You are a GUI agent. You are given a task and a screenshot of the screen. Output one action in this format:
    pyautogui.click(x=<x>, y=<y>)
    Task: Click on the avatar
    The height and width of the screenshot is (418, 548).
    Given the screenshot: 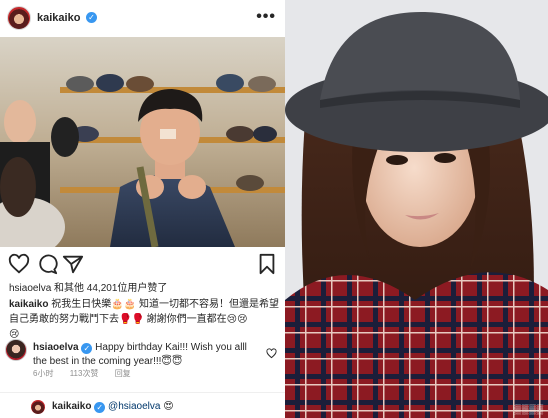 What is the action you would take?
    pyautogui.click(x=19, y=18)
    